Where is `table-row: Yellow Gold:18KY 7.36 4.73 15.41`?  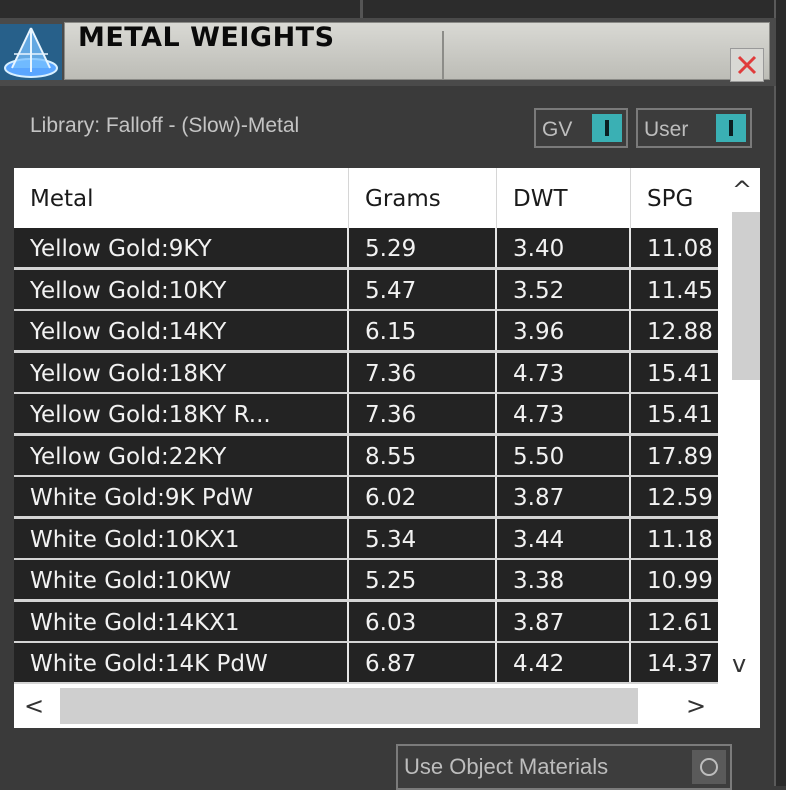
table-row: Yellow Gold:18KY 7.36 4.73 15.41 is located at coordinates (366, 372).